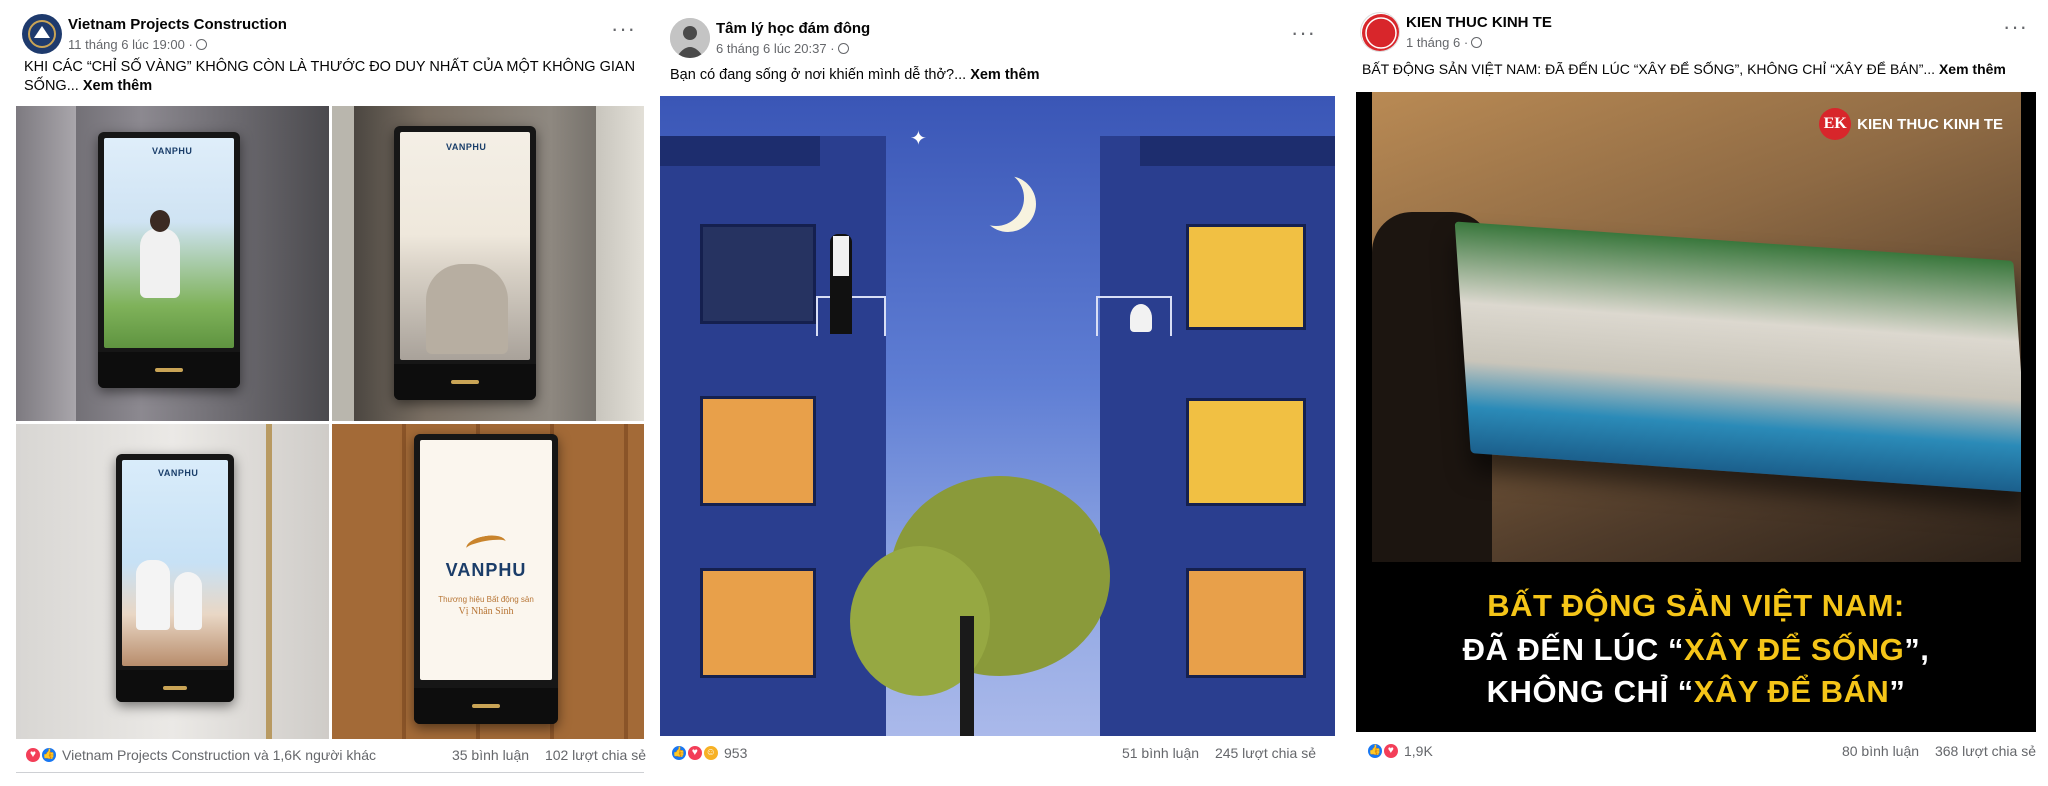 The height and width of the screenshot is (786, 2048). I want to click on like-reaction-icon: 👍, so click(48, 755).